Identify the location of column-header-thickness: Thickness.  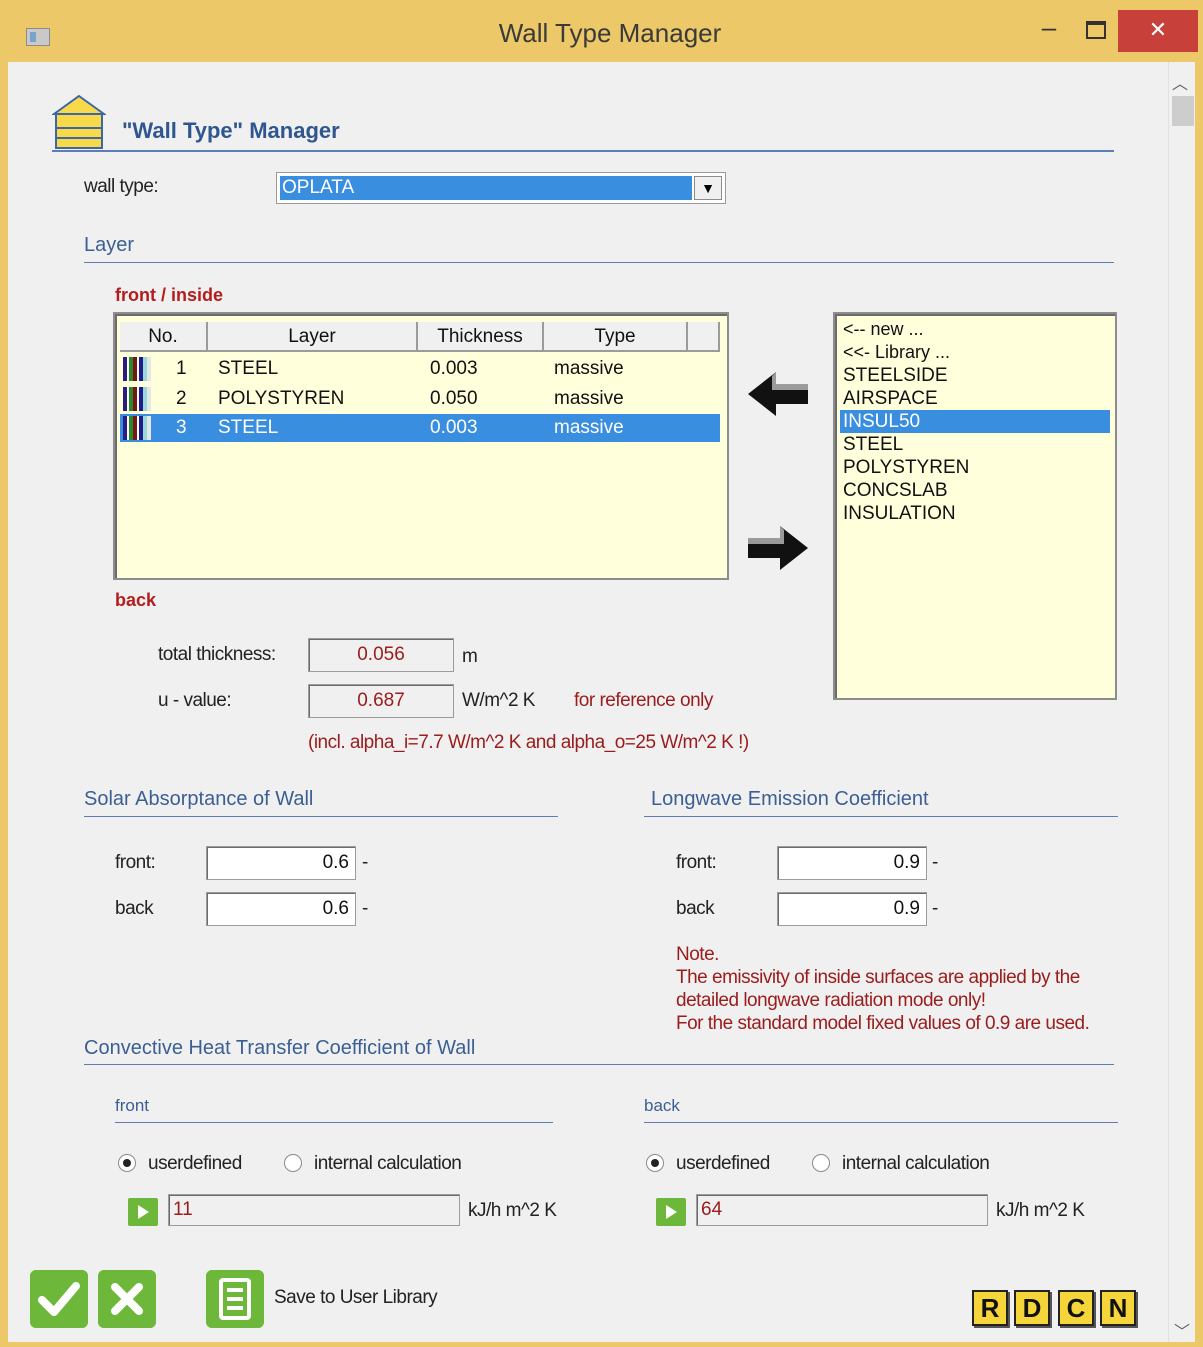
(481, 337).